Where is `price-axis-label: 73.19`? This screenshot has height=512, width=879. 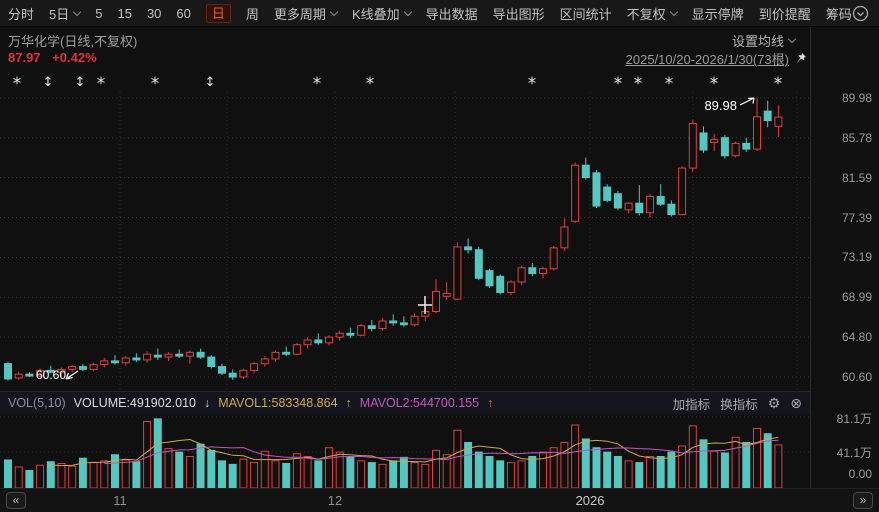 price-axis-label: 73.19 is located at coordinates (856, 257).